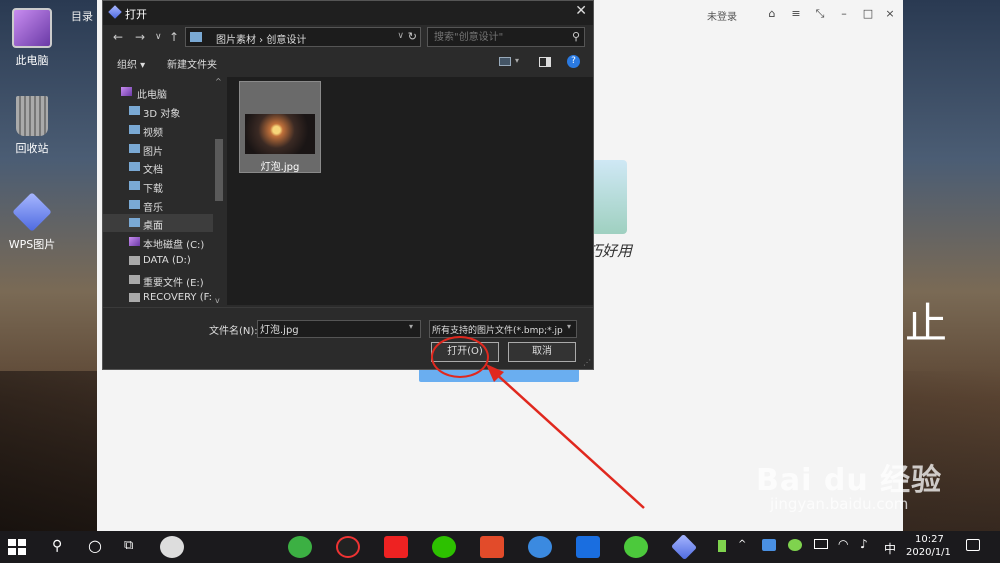 This screenshot has width=1000, height=563. What do you see at coordinates (460, 357) in the screenshot?
I see `annotation-circle` at bounding box center [460, 357].